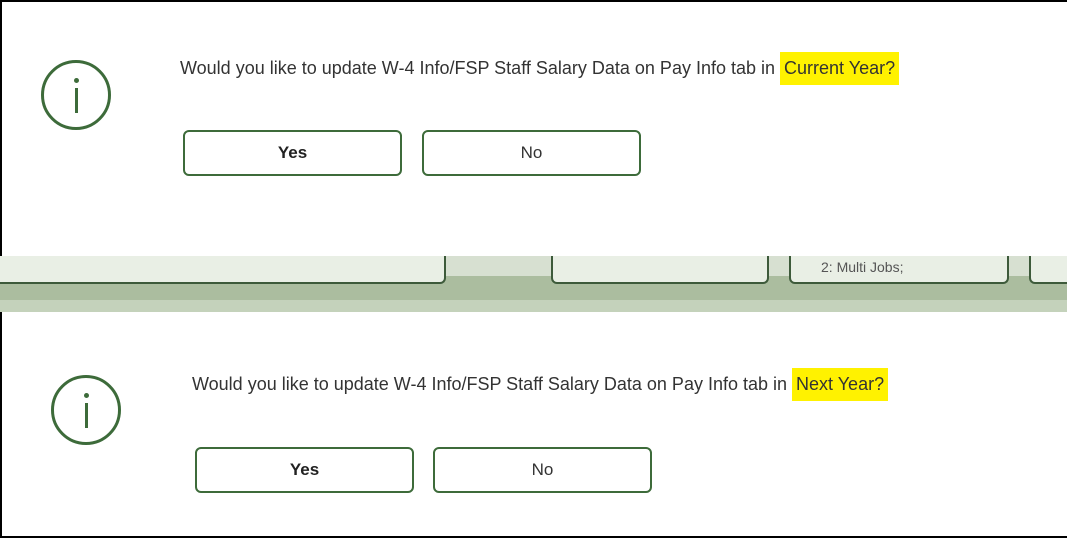 The image size is (1067, 538). Describe the element at coordinates (840, 384) in the screenshot. I see `dialog-message-highlight: Next Year?` at that location.